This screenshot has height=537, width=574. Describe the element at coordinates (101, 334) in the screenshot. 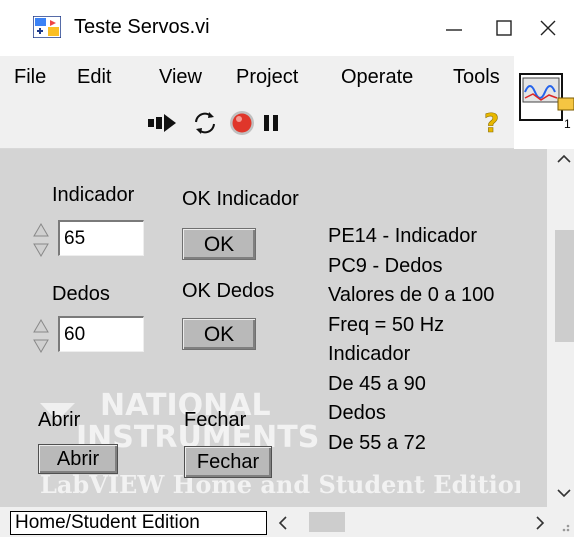

I see `dedos-numeric-input: 60` at that location.